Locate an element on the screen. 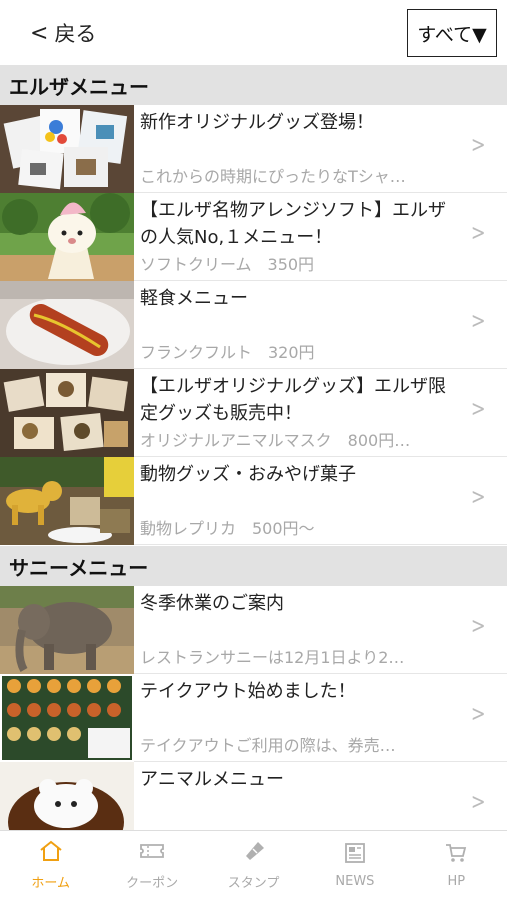  item-title: 動物グッズ・おみやげ菓子 is located at coordinates (248, 474).